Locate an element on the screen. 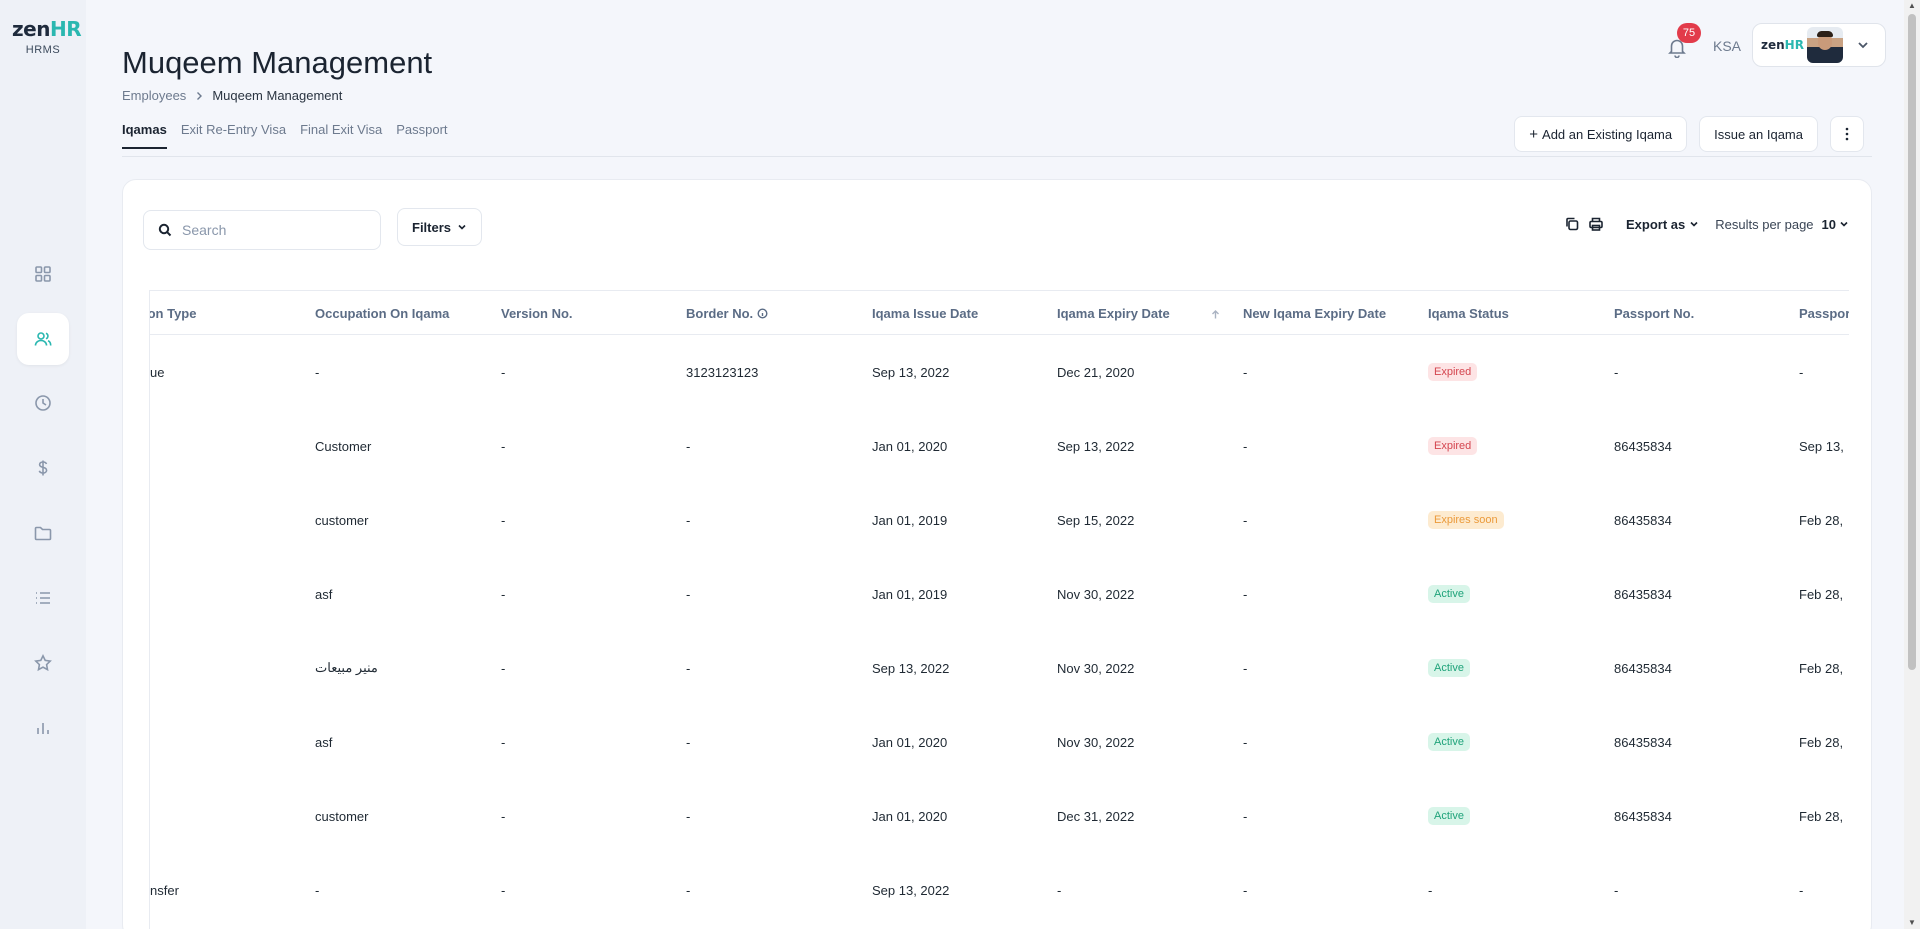 This screenshot has width=1920, height=929. column-header-iqama-expiry-date: Iqama Expiry Date is located at coordinates (1113, 313).